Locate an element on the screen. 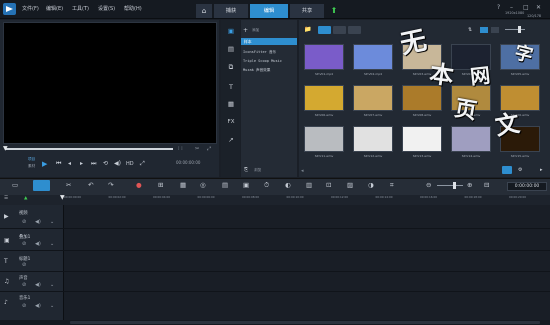 The width and height of the screenshot is (550, 325). instant-project-icon: ▤ is located at coordinates (231, 49).